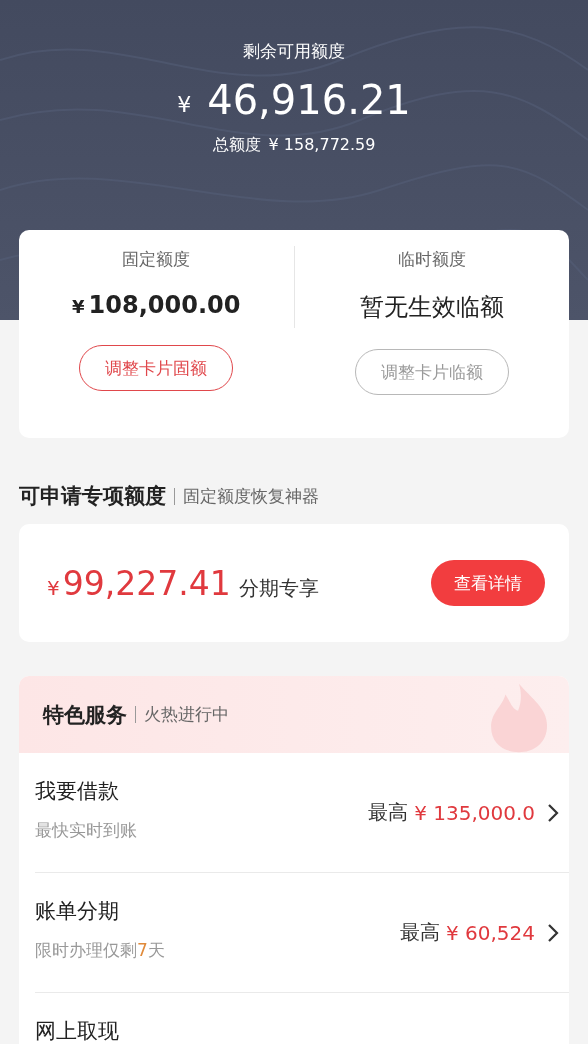 Image resolution: width=588 pixels, height=1044 pixels. What do you see at coordinates (302, 813) in the screenshot?
I see `service-row: 我要借款 最快实时到账 最高 ¥ 135,000.0` at bounding box center [302, 813].